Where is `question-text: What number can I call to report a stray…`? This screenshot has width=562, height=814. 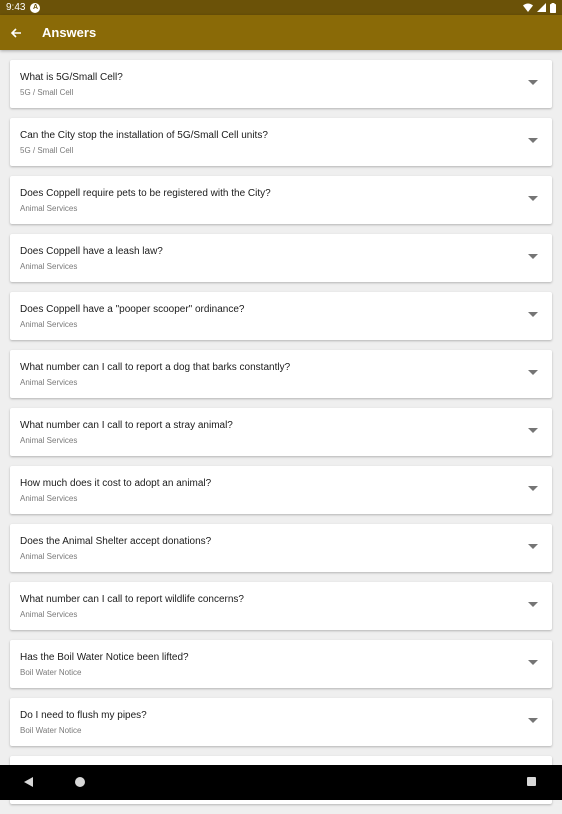
question-text: What number can I call to report a stray… is located at coordinates (126, 425).